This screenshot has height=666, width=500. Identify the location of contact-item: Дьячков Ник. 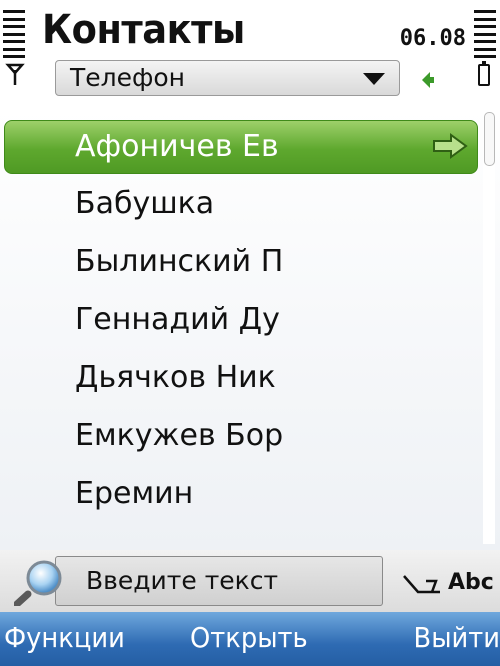
(239, 379).